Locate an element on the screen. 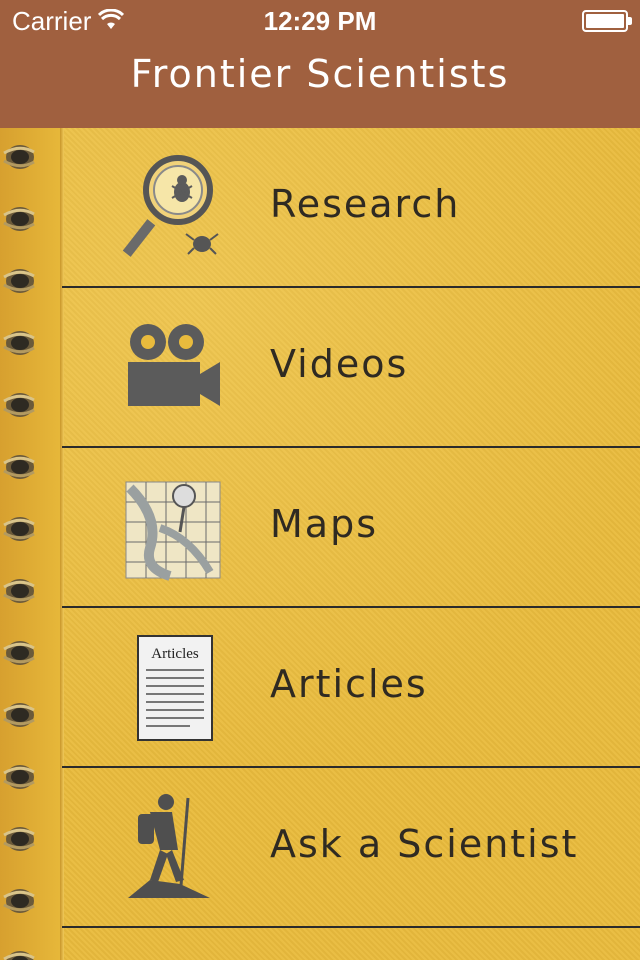 This screenshot has height=960, width=640. movie-camera-icon is located at coordinates (174, 365).